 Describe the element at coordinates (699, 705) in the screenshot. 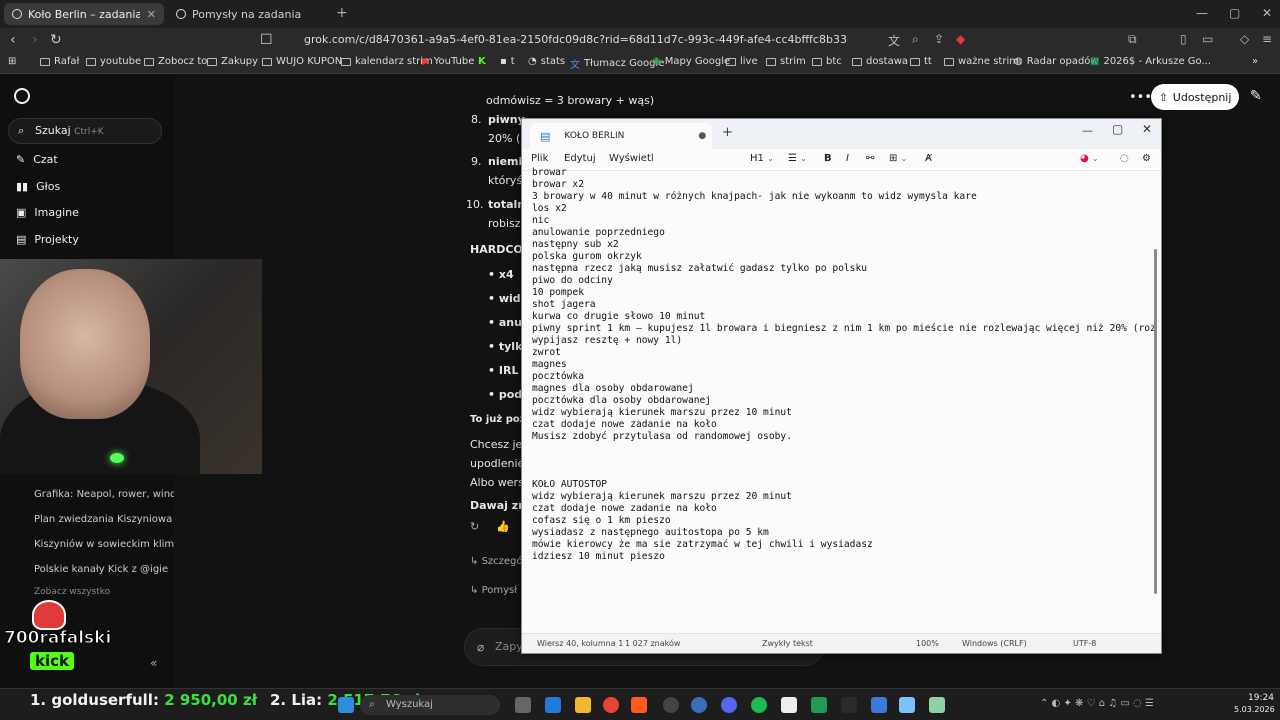

I see `app-icon` at that location.